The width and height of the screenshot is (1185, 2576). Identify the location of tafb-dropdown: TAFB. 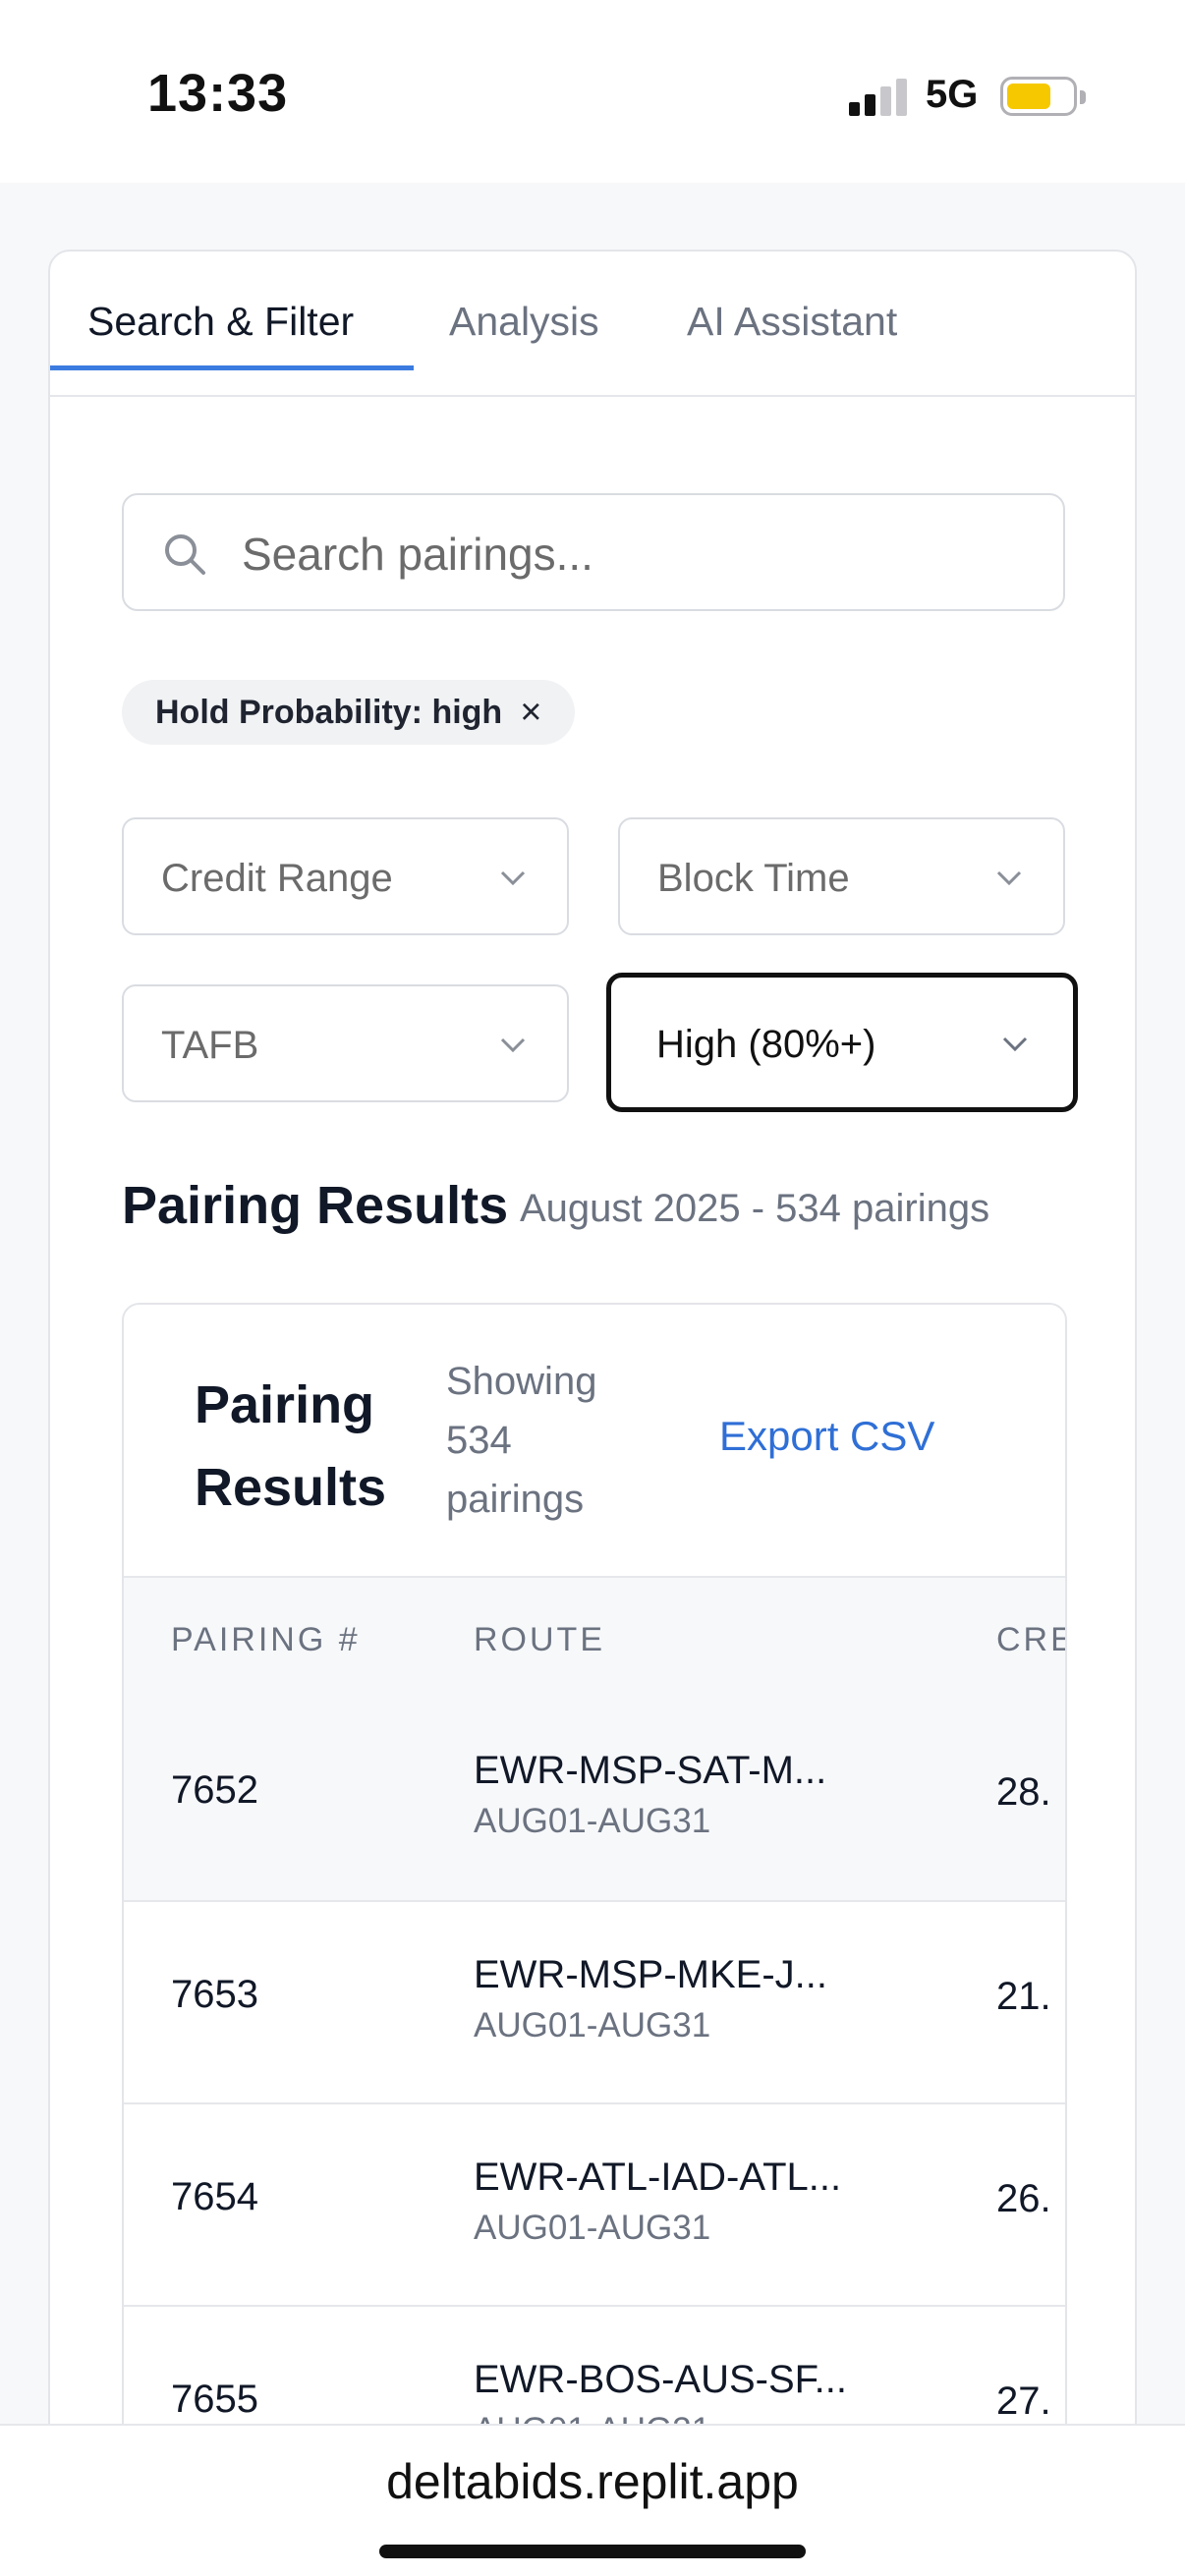
(346, 1043).